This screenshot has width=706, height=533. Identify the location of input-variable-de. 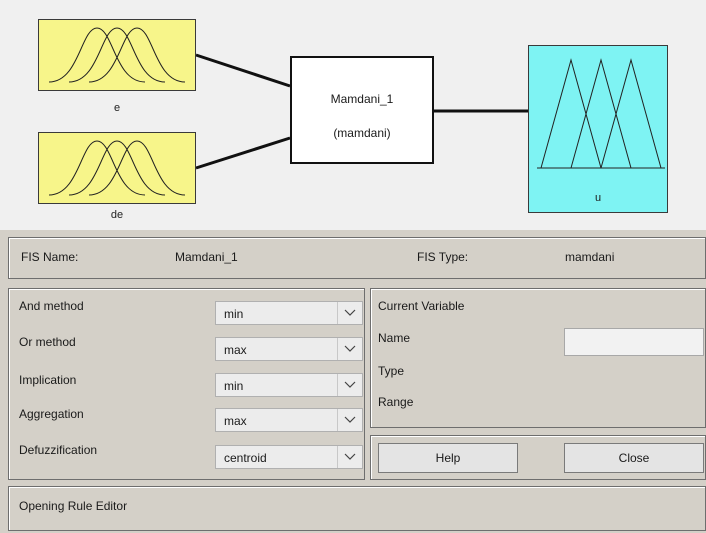
(117, 168).